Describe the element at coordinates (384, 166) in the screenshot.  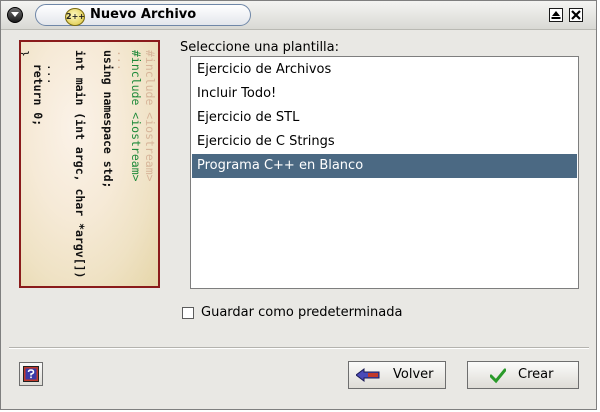
I see `template-item-programa-blanco: Programa C++ en Blanco` at that location.